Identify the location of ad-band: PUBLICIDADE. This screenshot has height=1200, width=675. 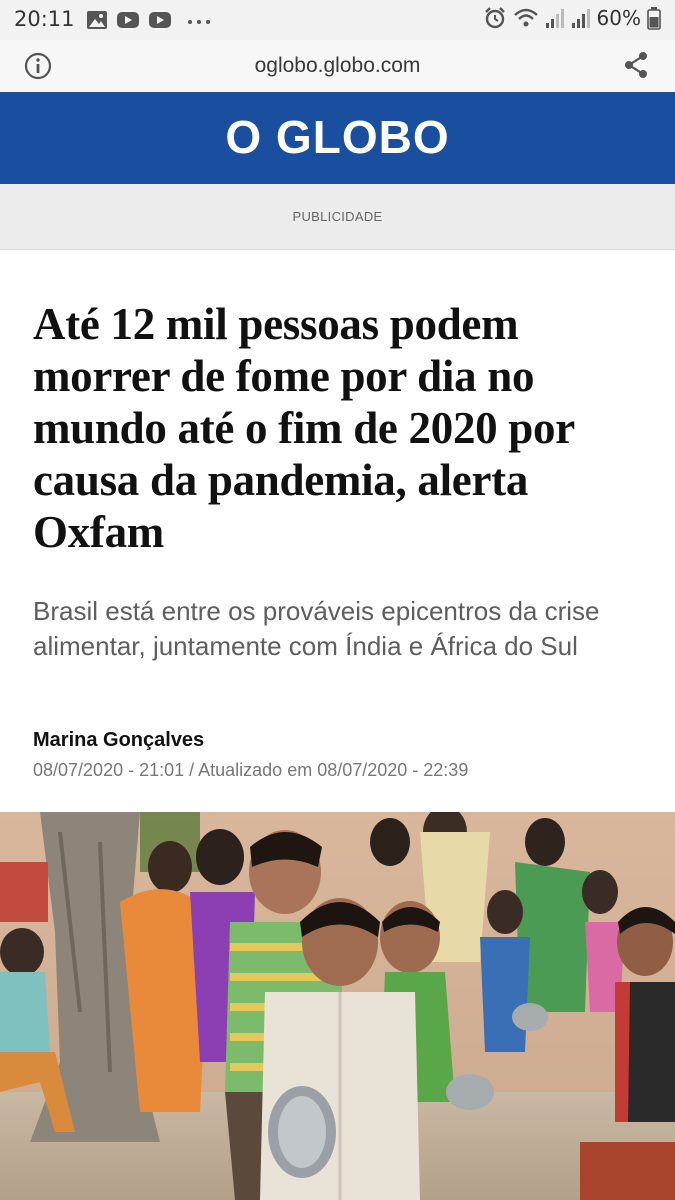
(337, 217).